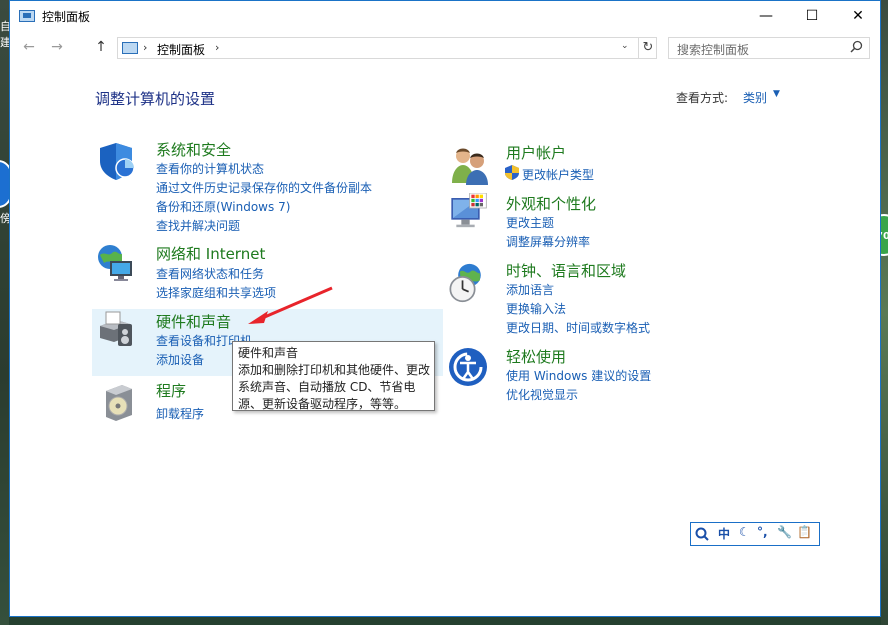 The width and height of the screenshot is (888, 625). I want to click on programs-disc-icon, so click(120, 401).